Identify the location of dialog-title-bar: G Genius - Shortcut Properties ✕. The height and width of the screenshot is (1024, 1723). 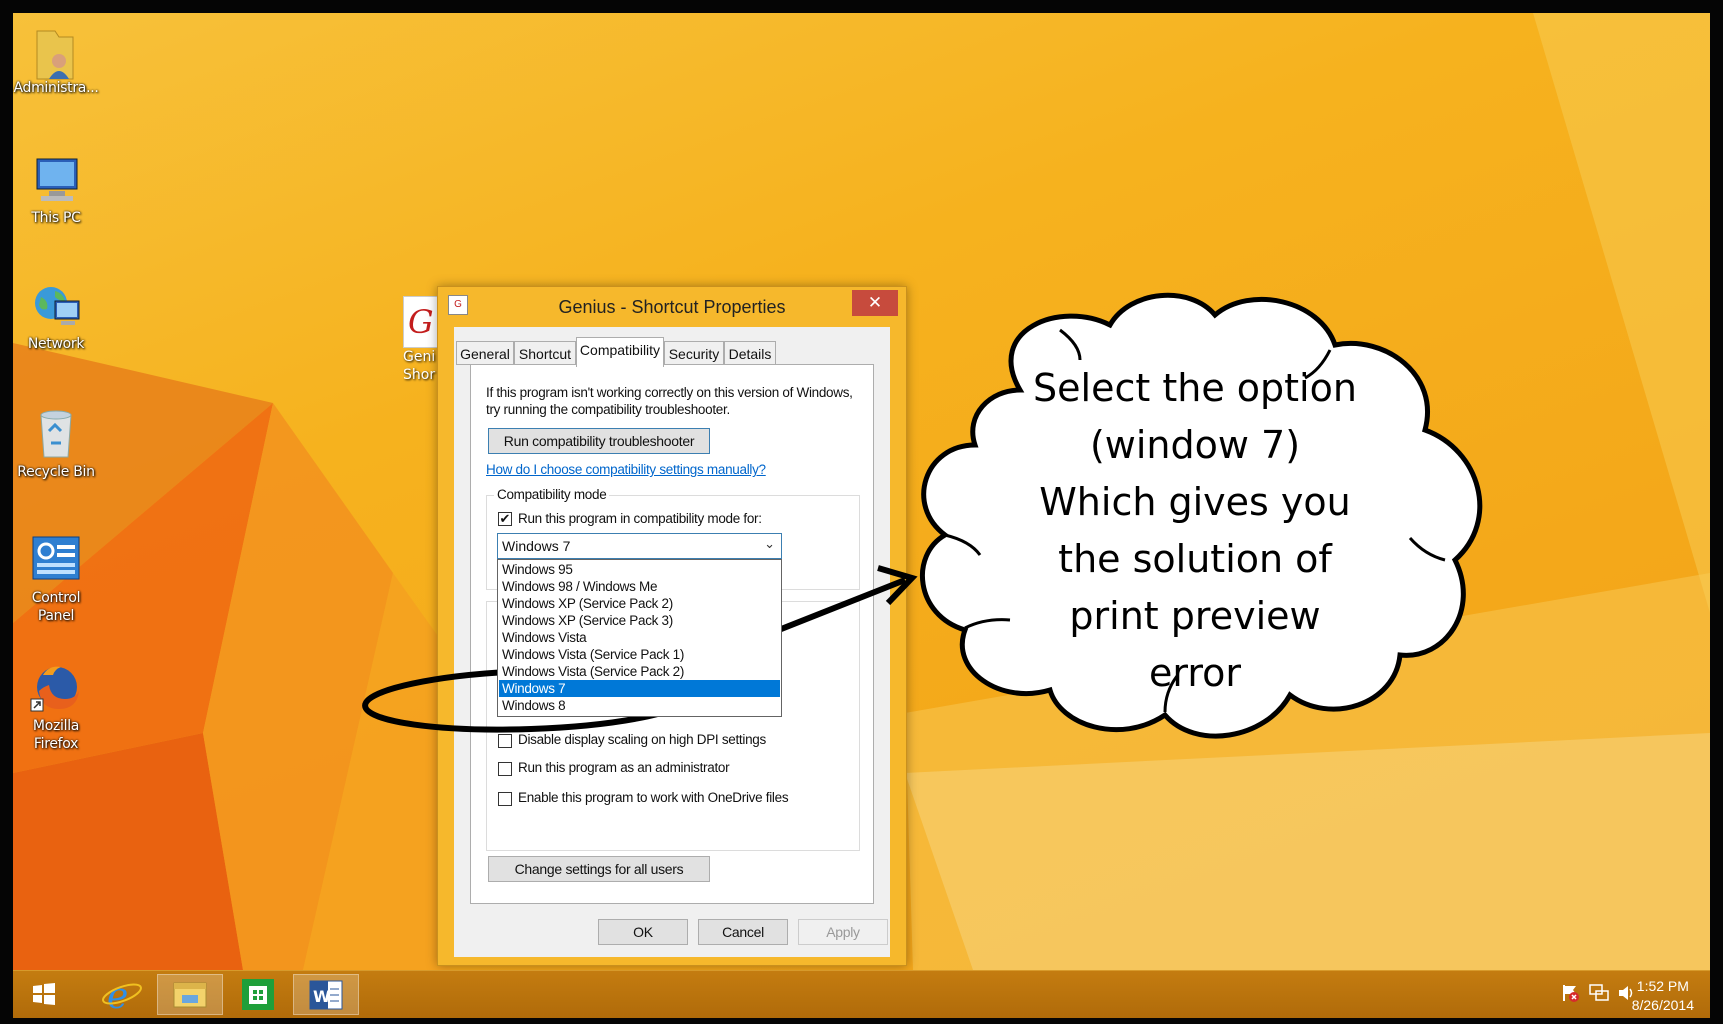
(672, 307).